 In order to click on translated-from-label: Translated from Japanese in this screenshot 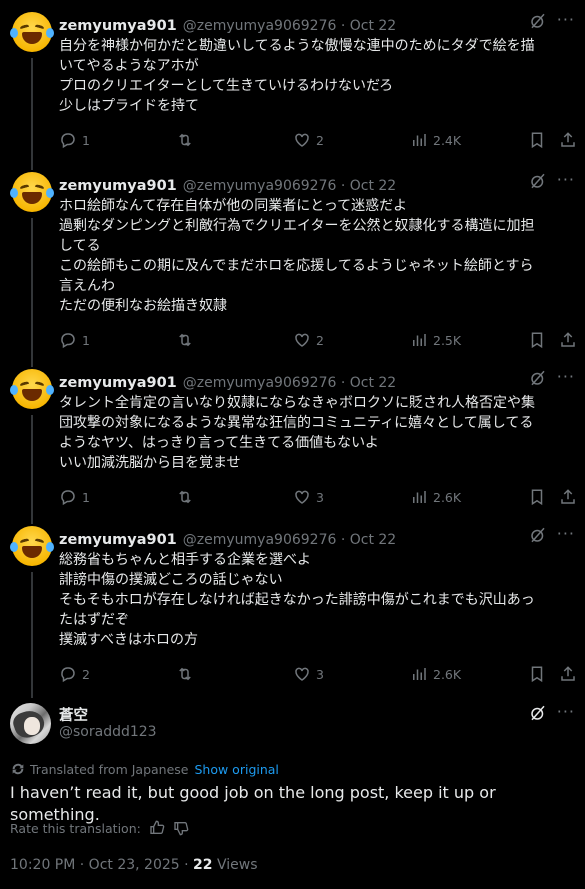, I will do `click(109, 769)`.